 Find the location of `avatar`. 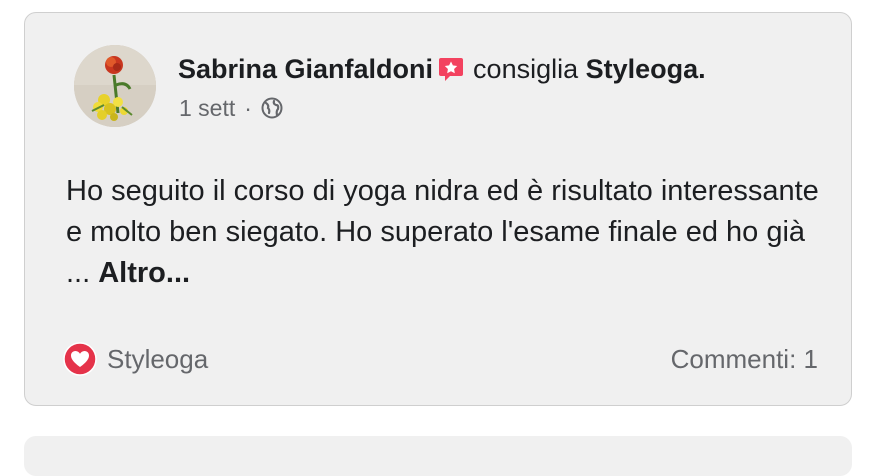

avatar is located at coordinates (115, 86).